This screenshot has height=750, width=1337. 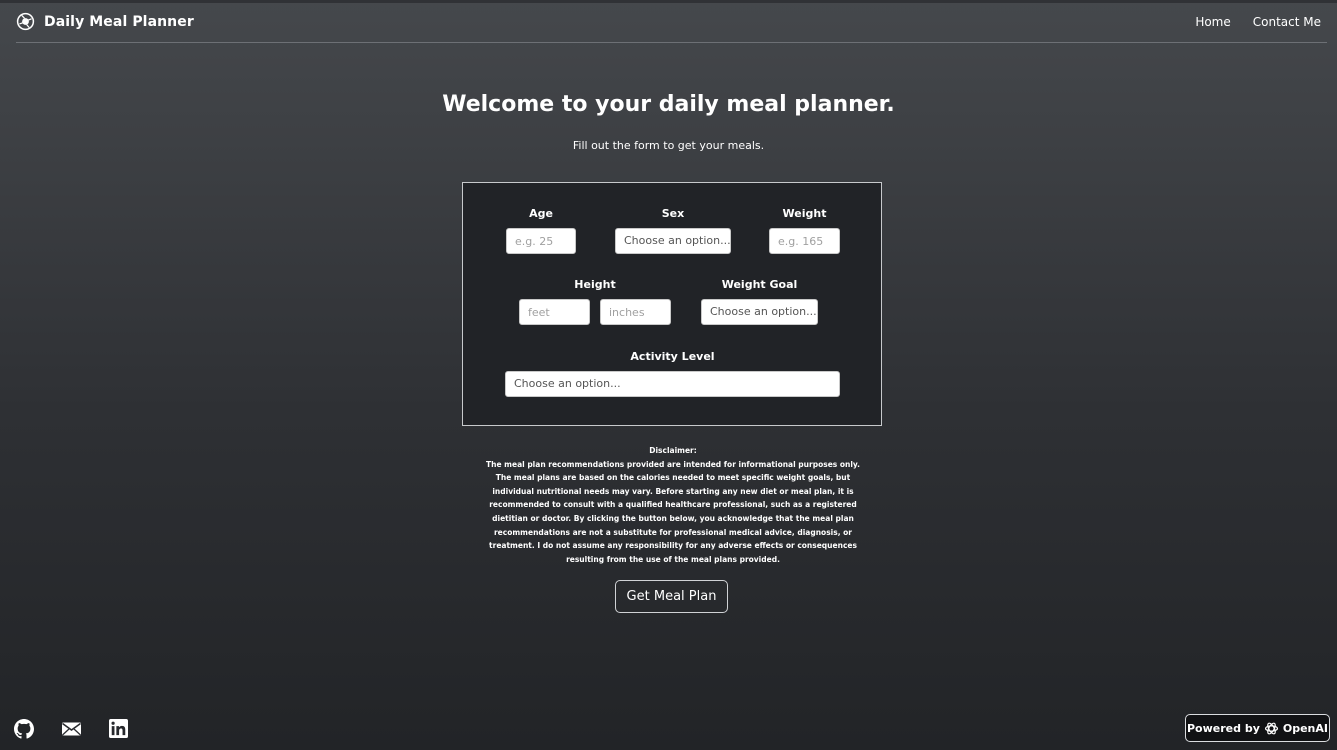 What do you see at coordinates (673, 213) in the screenshot?
I see `sex-label: Sex` at bounding box center [673, 213].